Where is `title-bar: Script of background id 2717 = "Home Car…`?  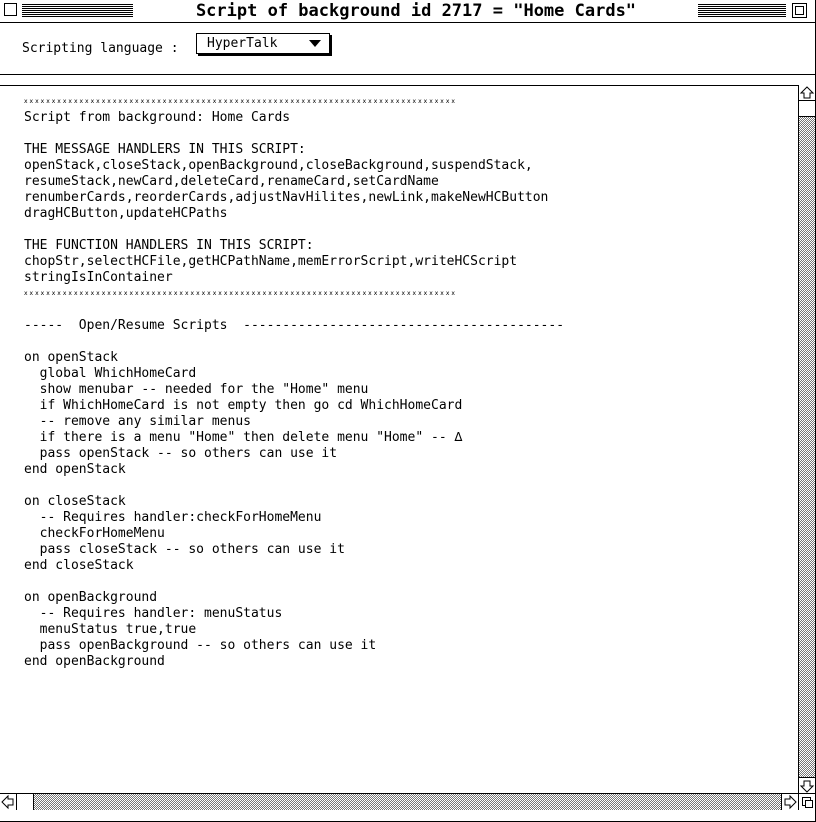 title-bar: Script of background id 2717 = "Home Car… is located at coordinates (407, 11).